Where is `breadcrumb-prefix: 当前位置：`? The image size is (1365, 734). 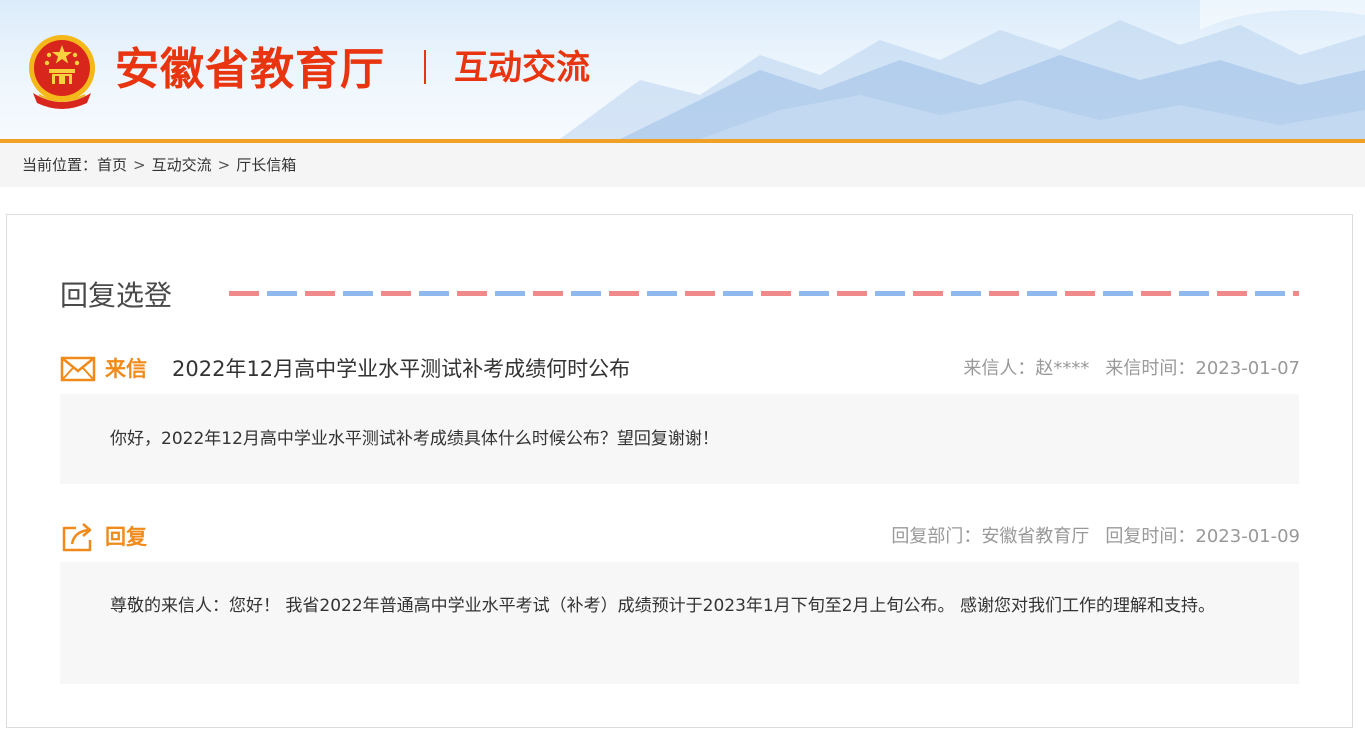 breadcrumb-prefix: 当前位置： is located at coordinates (60, 165).